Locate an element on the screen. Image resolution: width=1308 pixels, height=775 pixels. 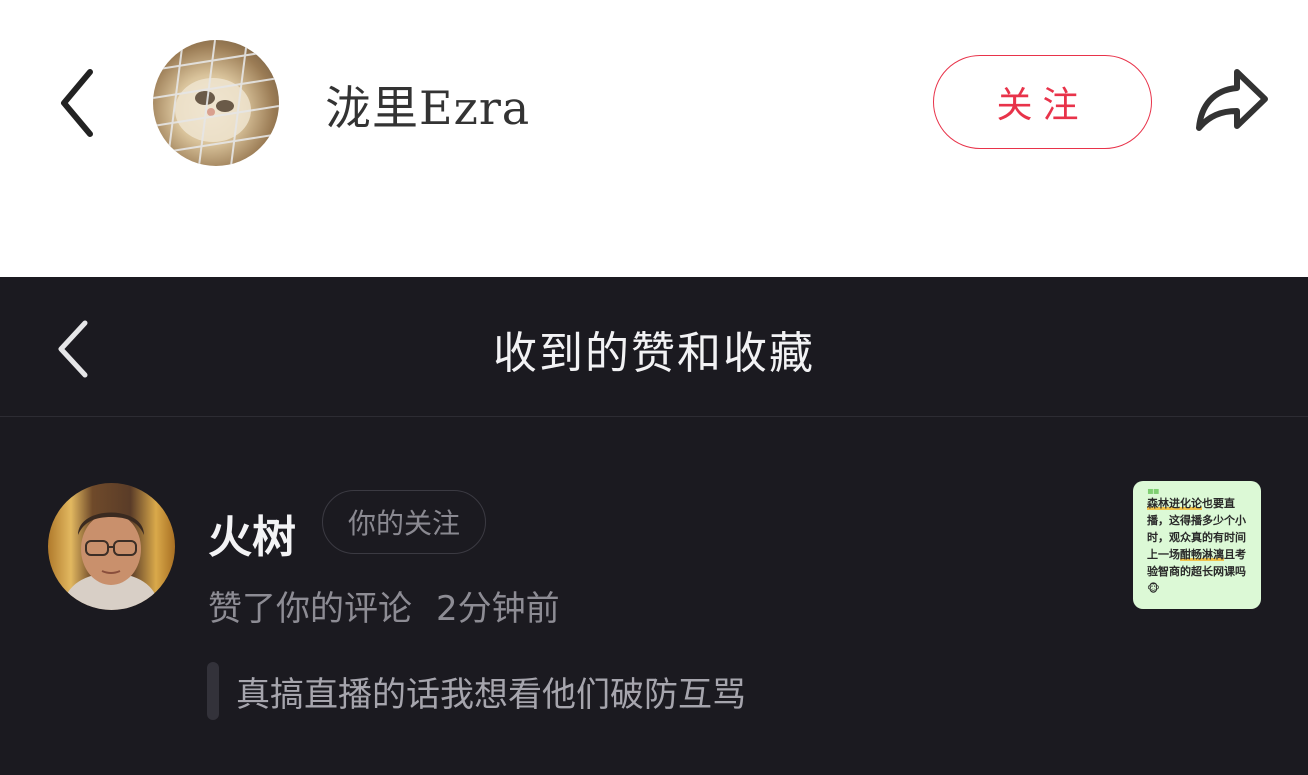
profile-name: 泷里Ezra is located at coordinates (428, 108).